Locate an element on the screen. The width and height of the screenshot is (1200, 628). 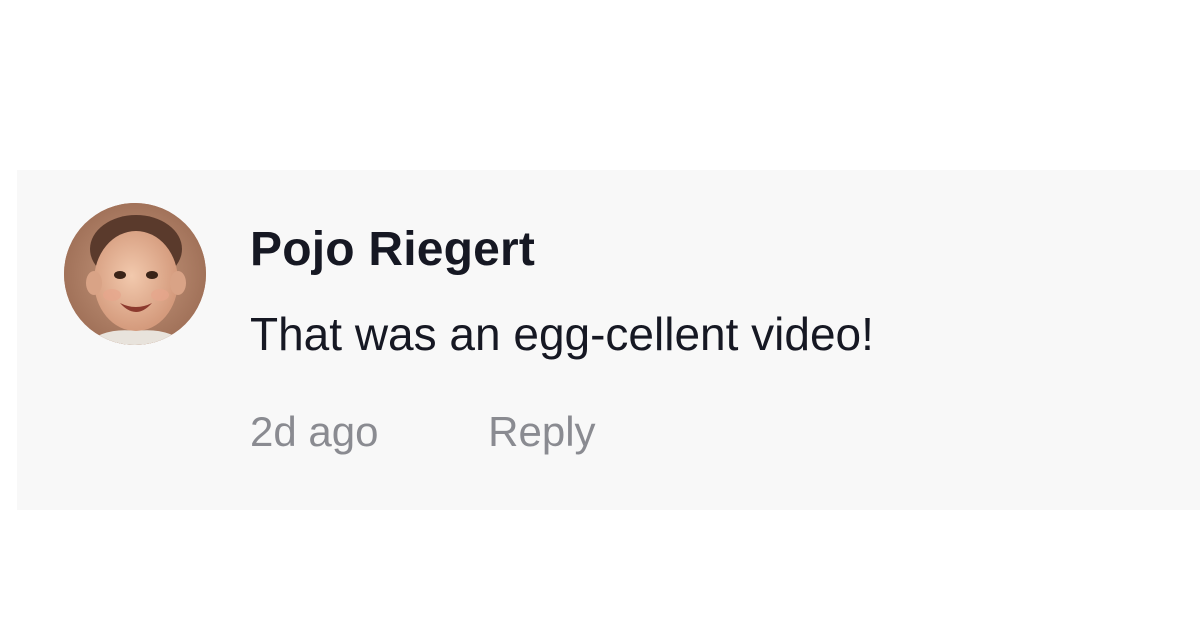
baby-photo-avatar-icon is located at coordinates (135, 274).